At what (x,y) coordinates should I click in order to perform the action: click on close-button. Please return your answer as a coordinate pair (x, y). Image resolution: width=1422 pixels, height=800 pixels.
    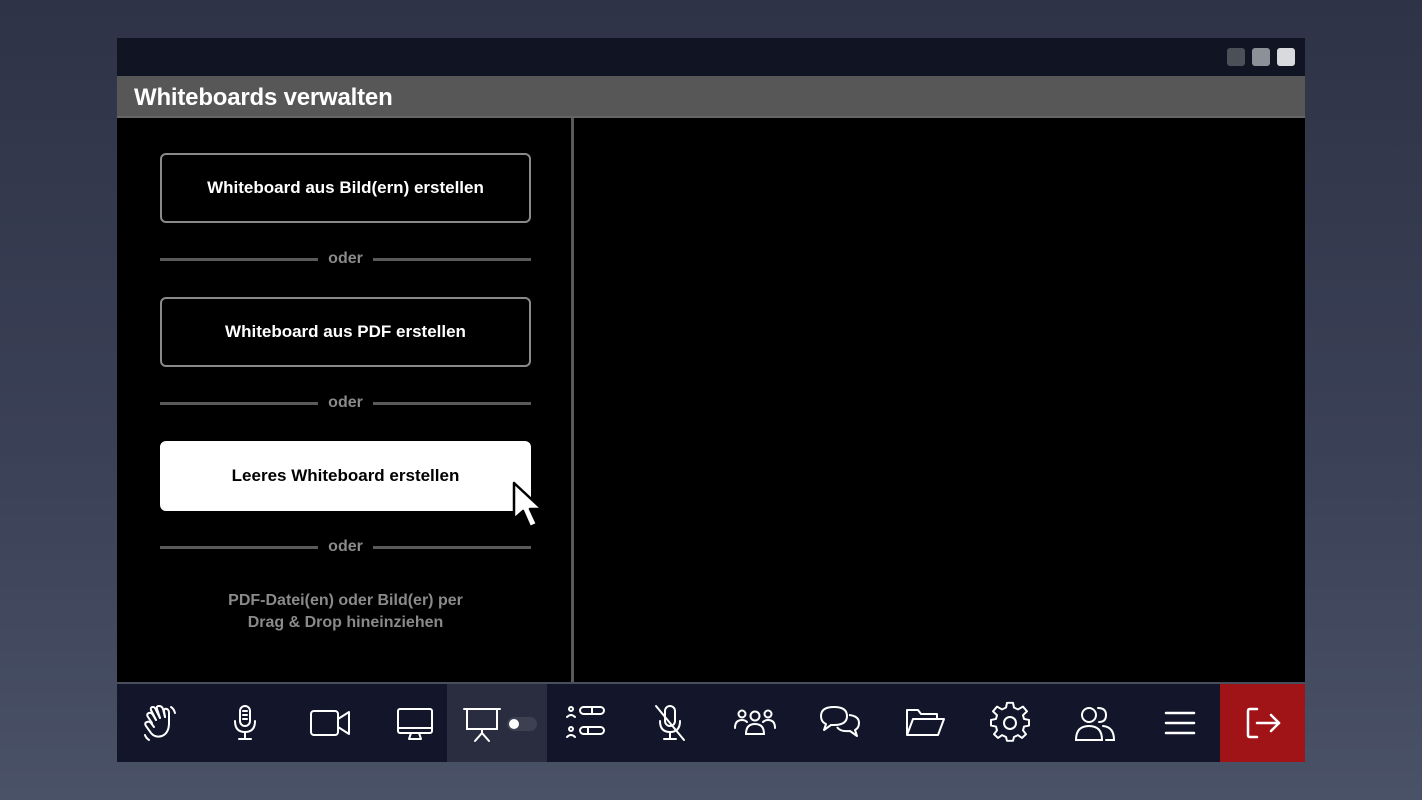
    Looking at the image, I should click on (1286, 57).